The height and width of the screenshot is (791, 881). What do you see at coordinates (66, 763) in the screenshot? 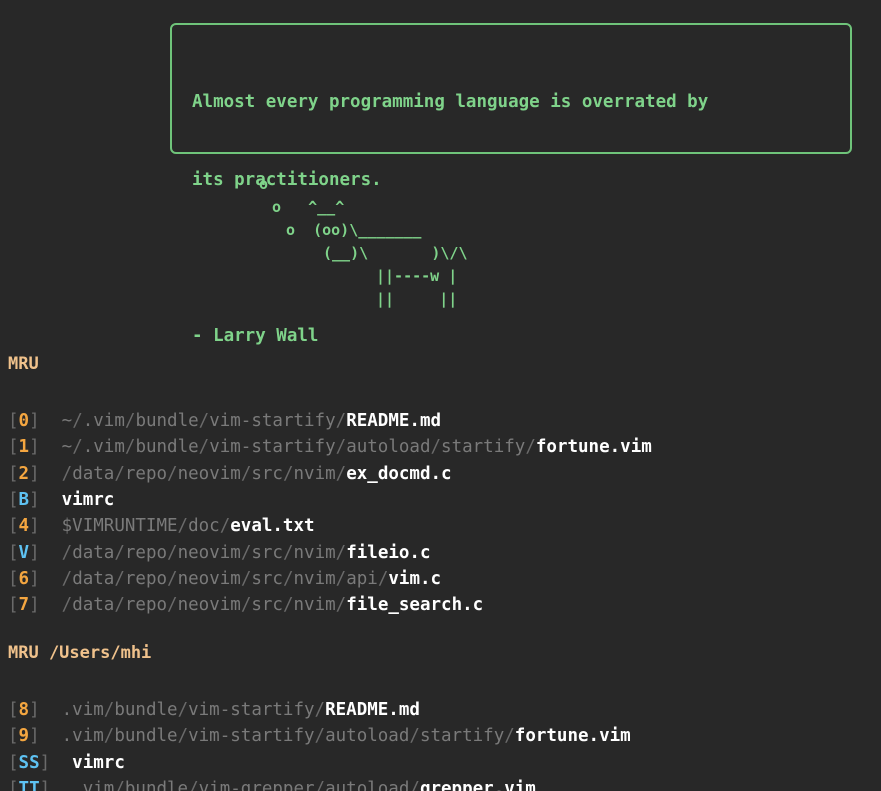
I see `mru-entry: [SS] vimrc` at bounding box center [66, 763].